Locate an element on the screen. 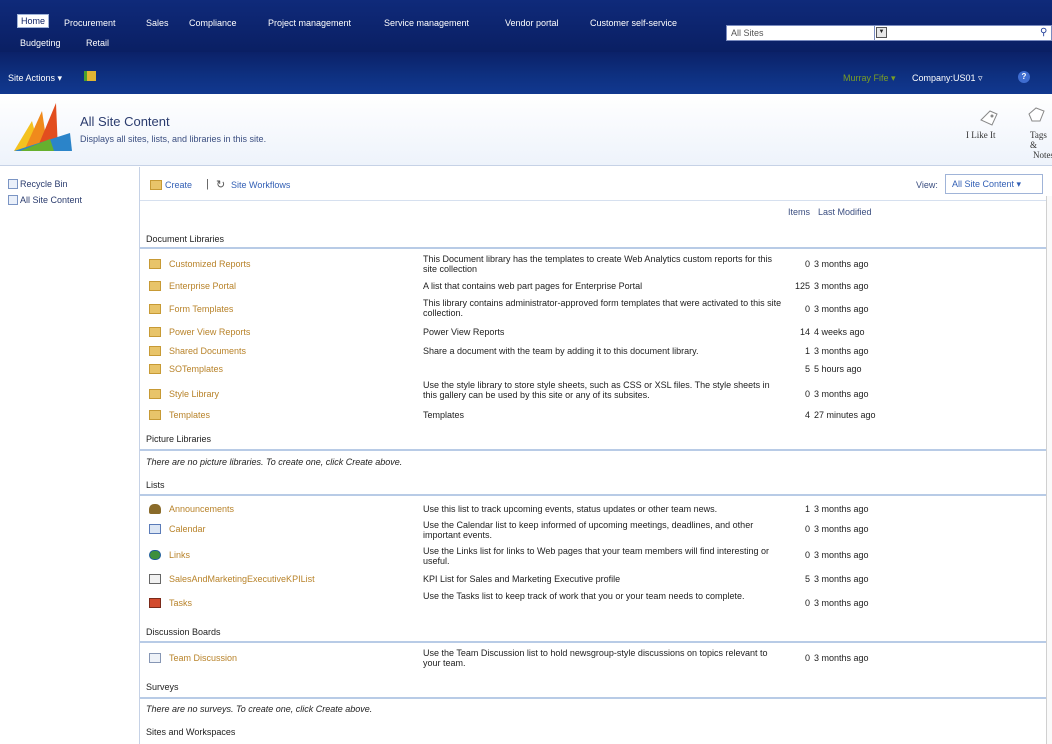 Image resolution: width=1052 pixels, height=744 pixels. tab-customer-self-service: Customer self-service is located at coordinates (633, 23).